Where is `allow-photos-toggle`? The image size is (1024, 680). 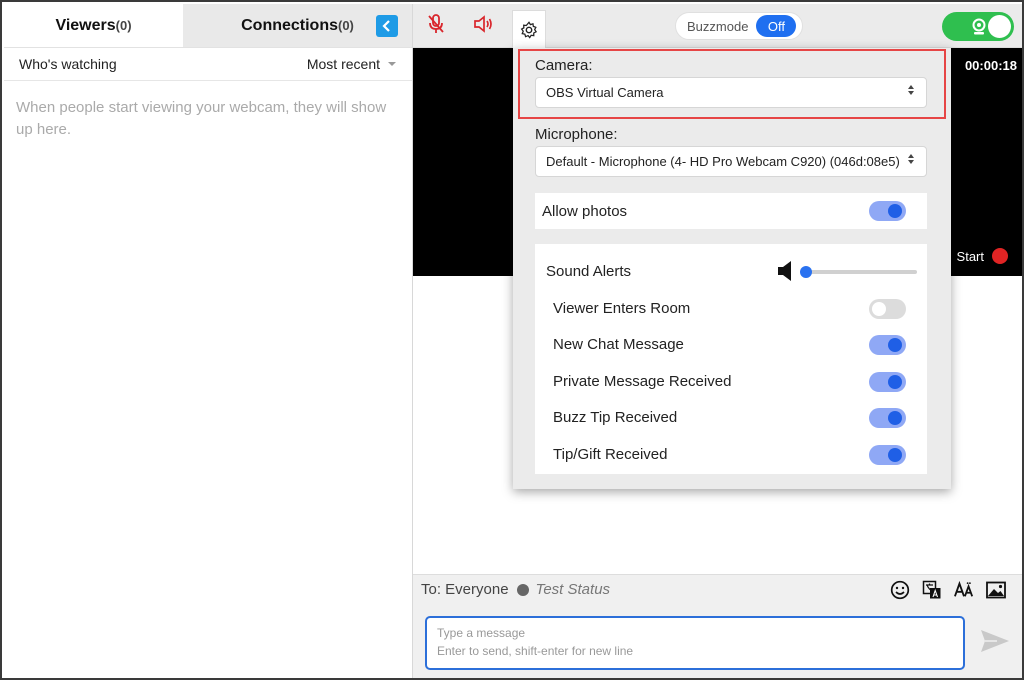 allow-photos-toggle is located at coordinates (887, 211).